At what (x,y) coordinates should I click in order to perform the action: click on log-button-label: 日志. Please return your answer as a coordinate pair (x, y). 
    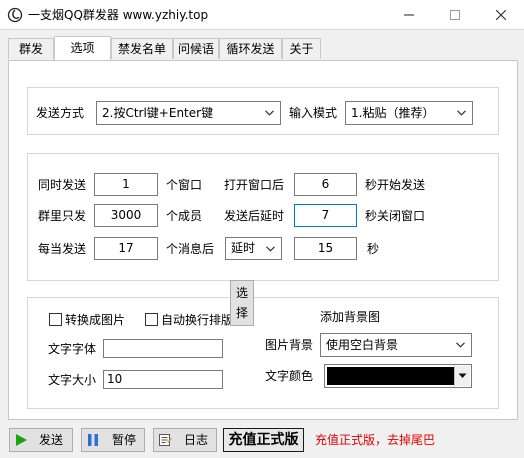
    Looking at the image, I should click on (196, 440).